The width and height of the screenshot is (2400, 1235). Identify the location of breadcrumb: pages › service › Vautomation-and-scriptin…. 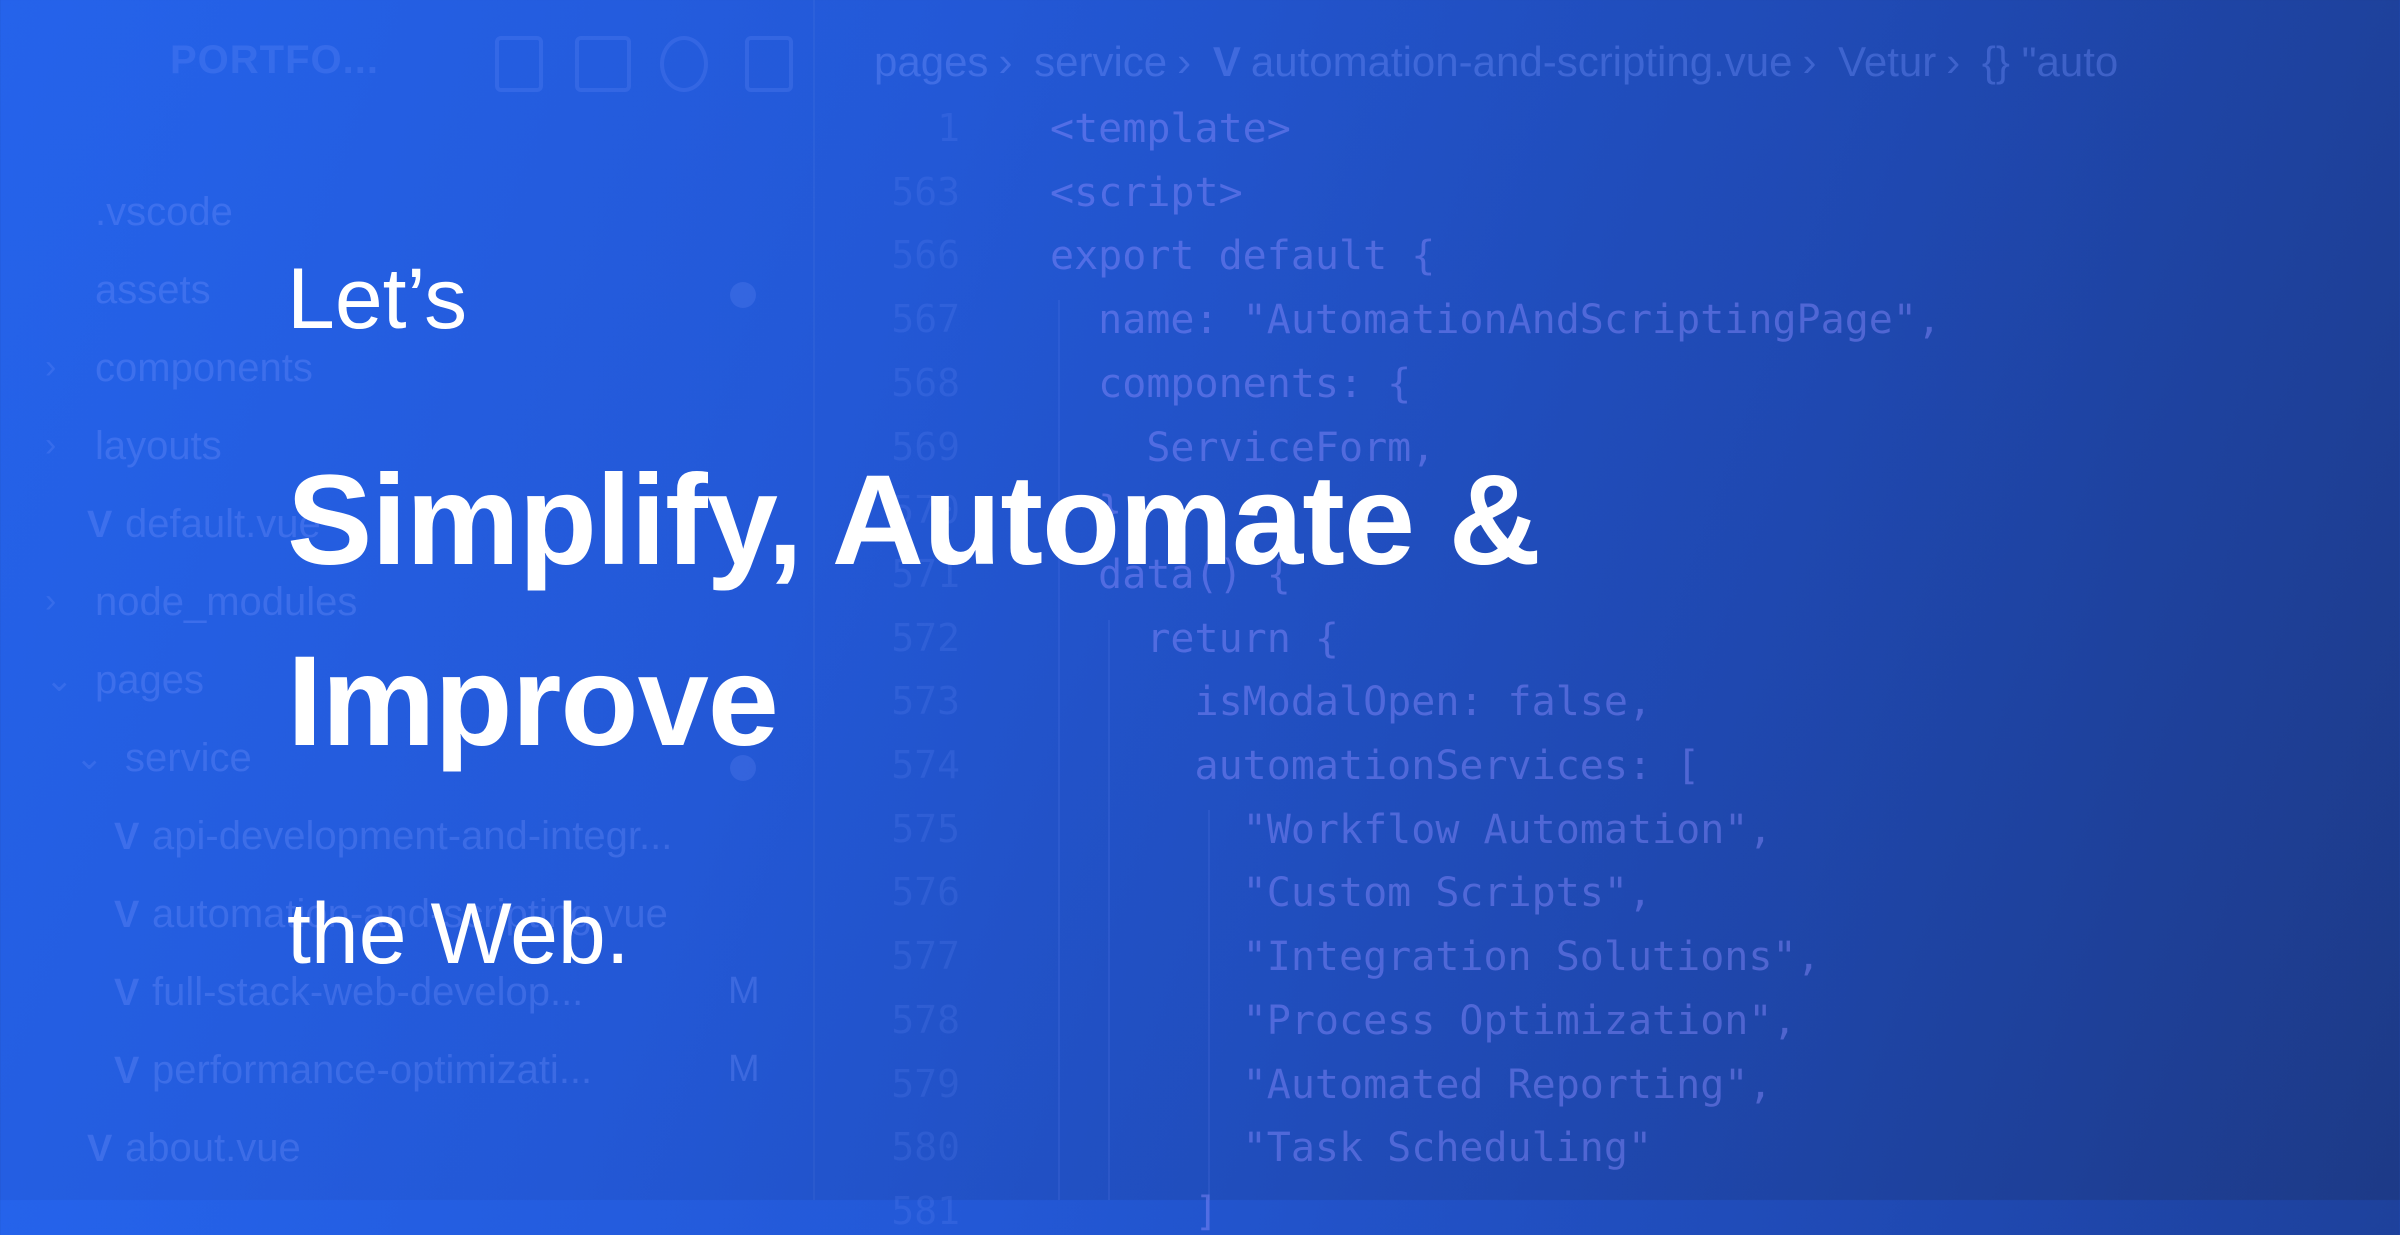
(1501, 62).